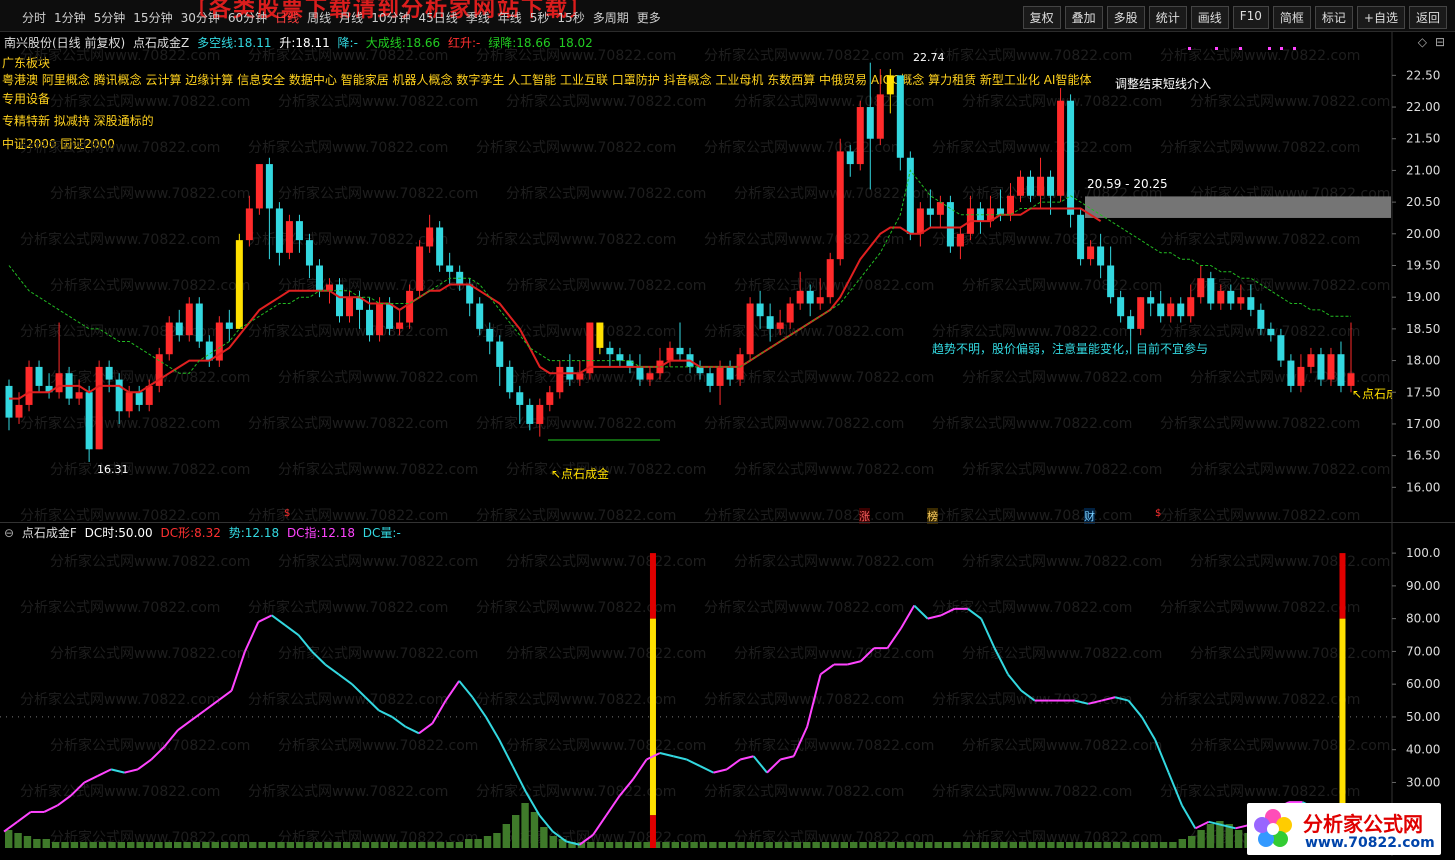 The image size is (1455, 860). What do you see at coordinates (1423, 717) in the screenshot?
I see `sub-tick-label: 50.00` at bounding box center [1423, 717].